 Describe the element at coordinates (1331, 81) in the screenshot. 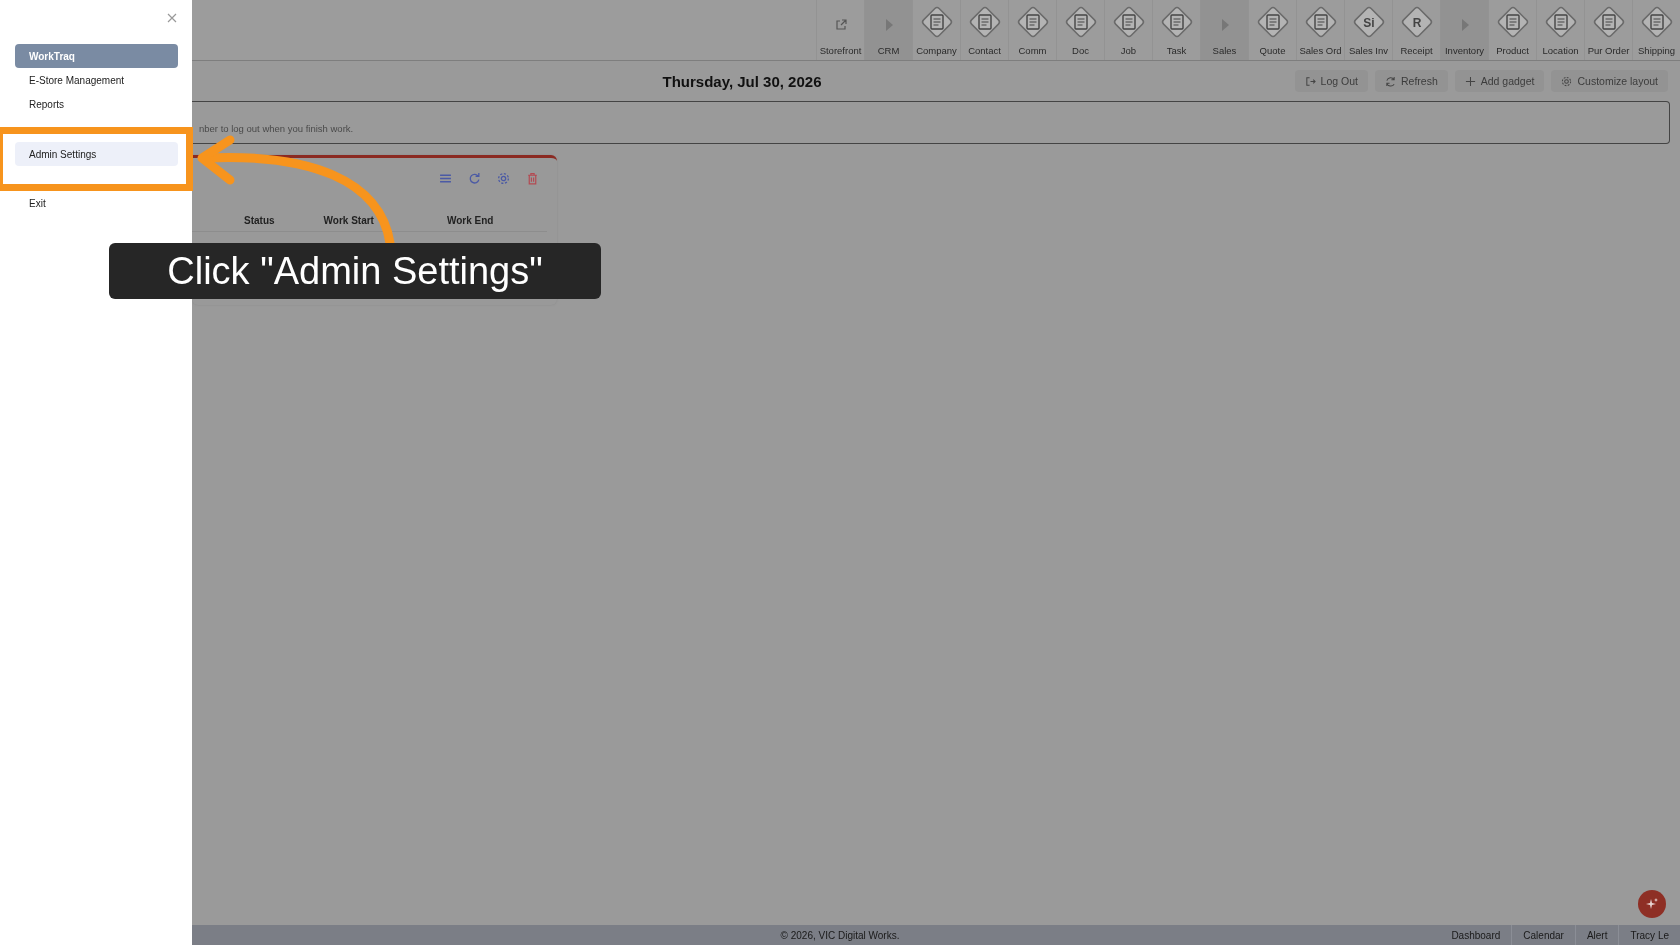

I see `header-button: Log Out` at that location.